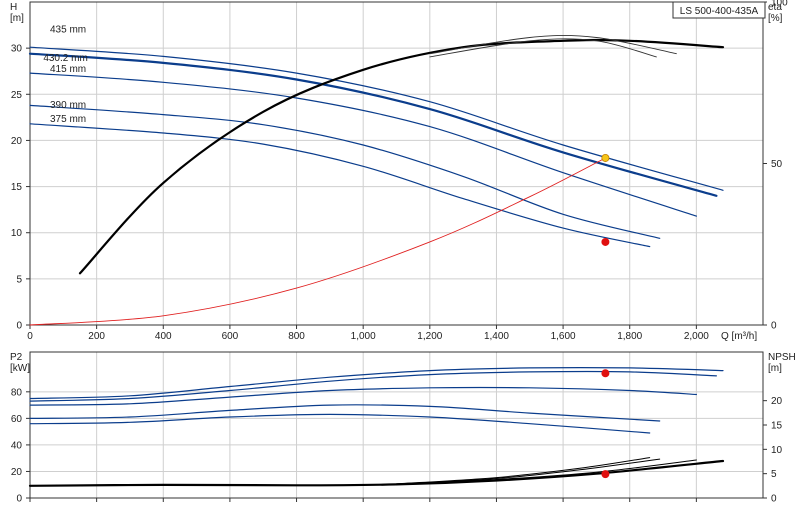 This screenshot has height=520, width=800. Describe the element at coordinates (17, 233) in the screenshot. I see `y-tick-label: 10` at that location.